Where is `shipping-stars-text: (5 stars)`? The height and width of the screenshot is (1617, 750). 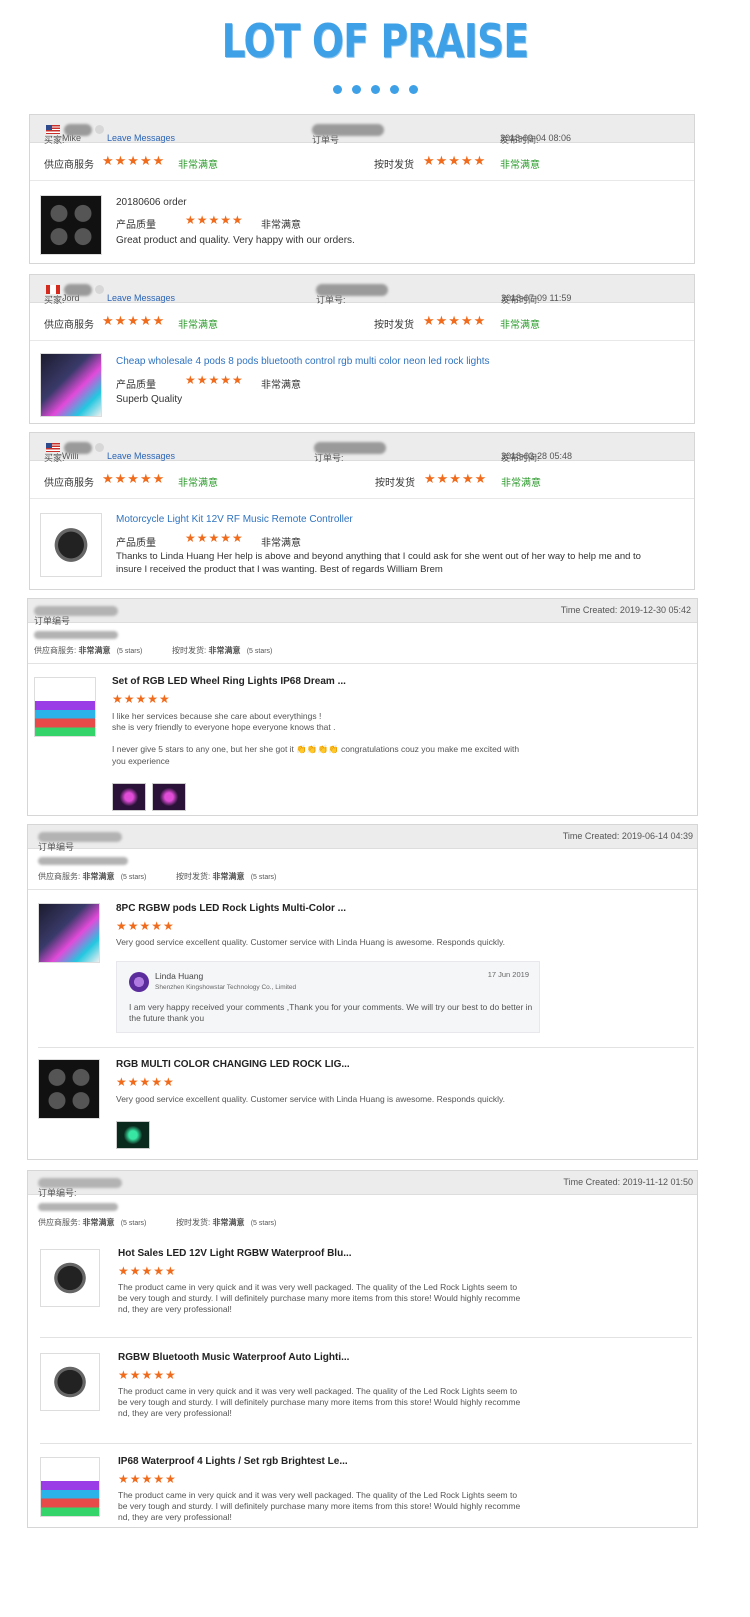 shipping-stars-text: (5 stars) is located at coordinates (259, 651).